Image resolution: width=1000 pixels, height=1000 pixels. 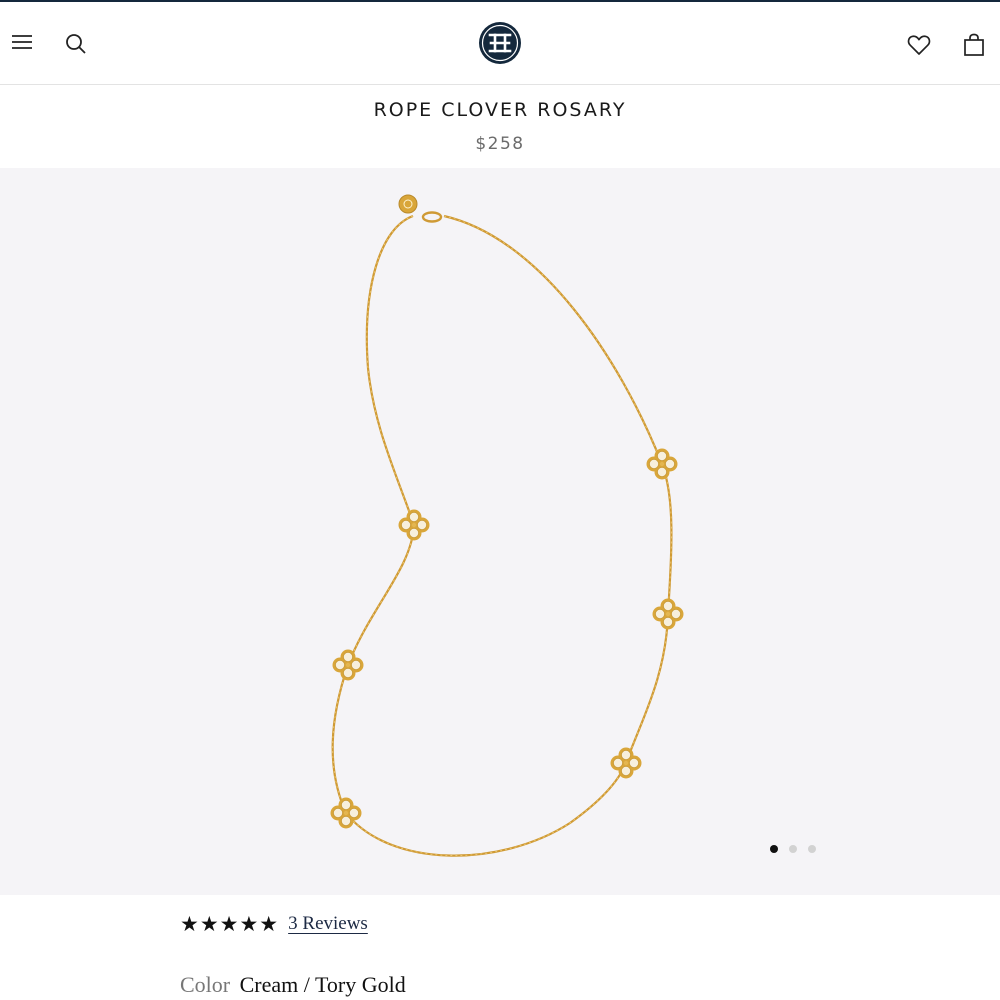 I want to click on site-header, so click(x=500, y=43).